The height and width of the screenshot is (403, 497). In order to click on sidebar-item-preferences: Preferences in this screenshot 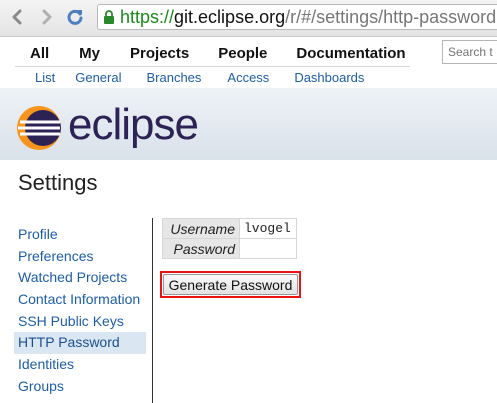, I will do `click(80, 257)`.